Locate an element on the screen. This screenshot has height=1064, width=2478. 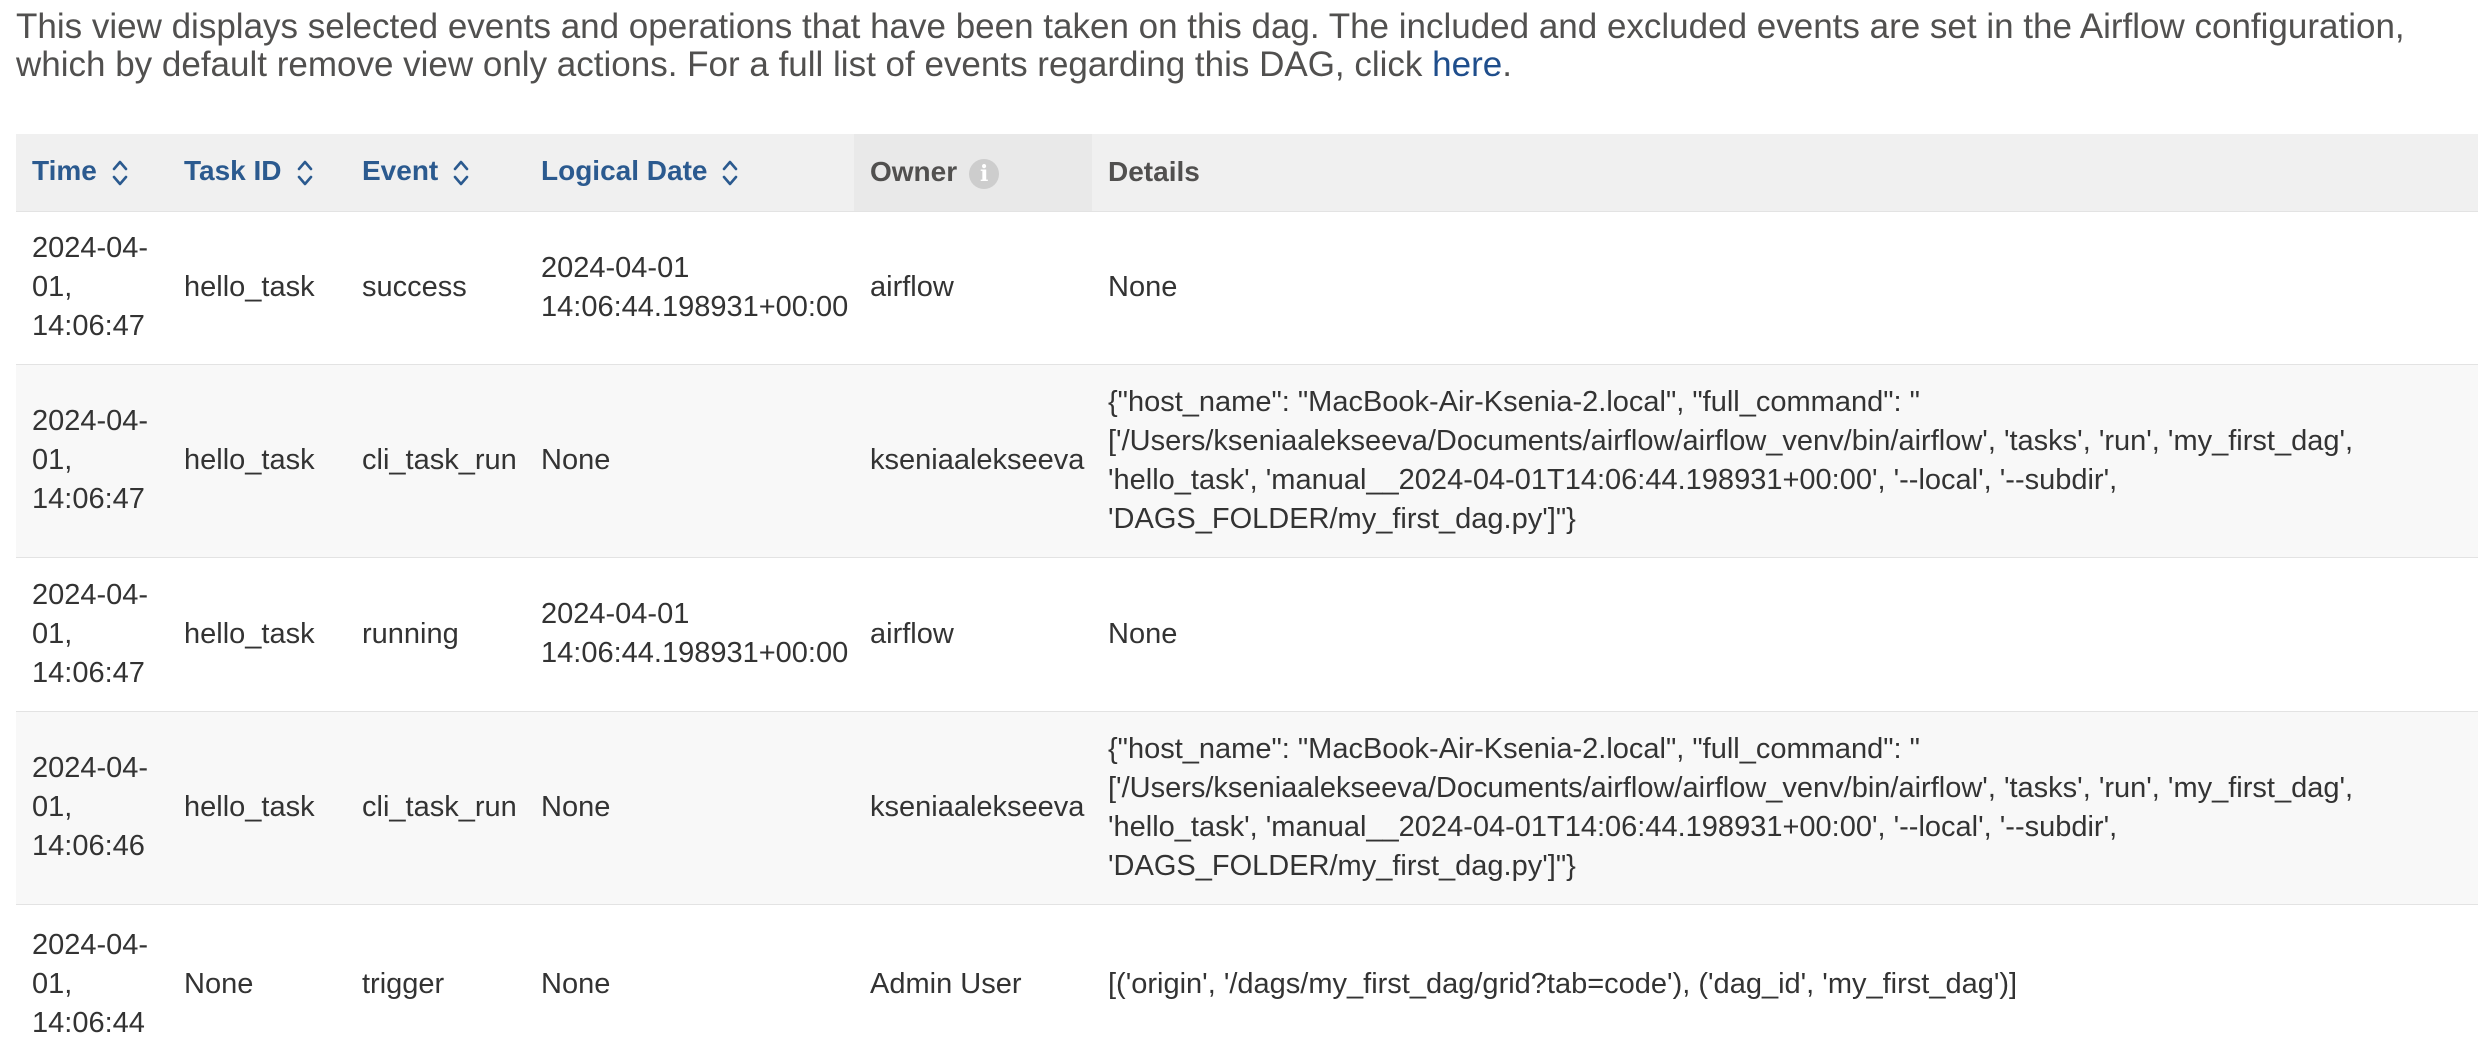
column-header-label: Time is located at coordinates (64, 171).